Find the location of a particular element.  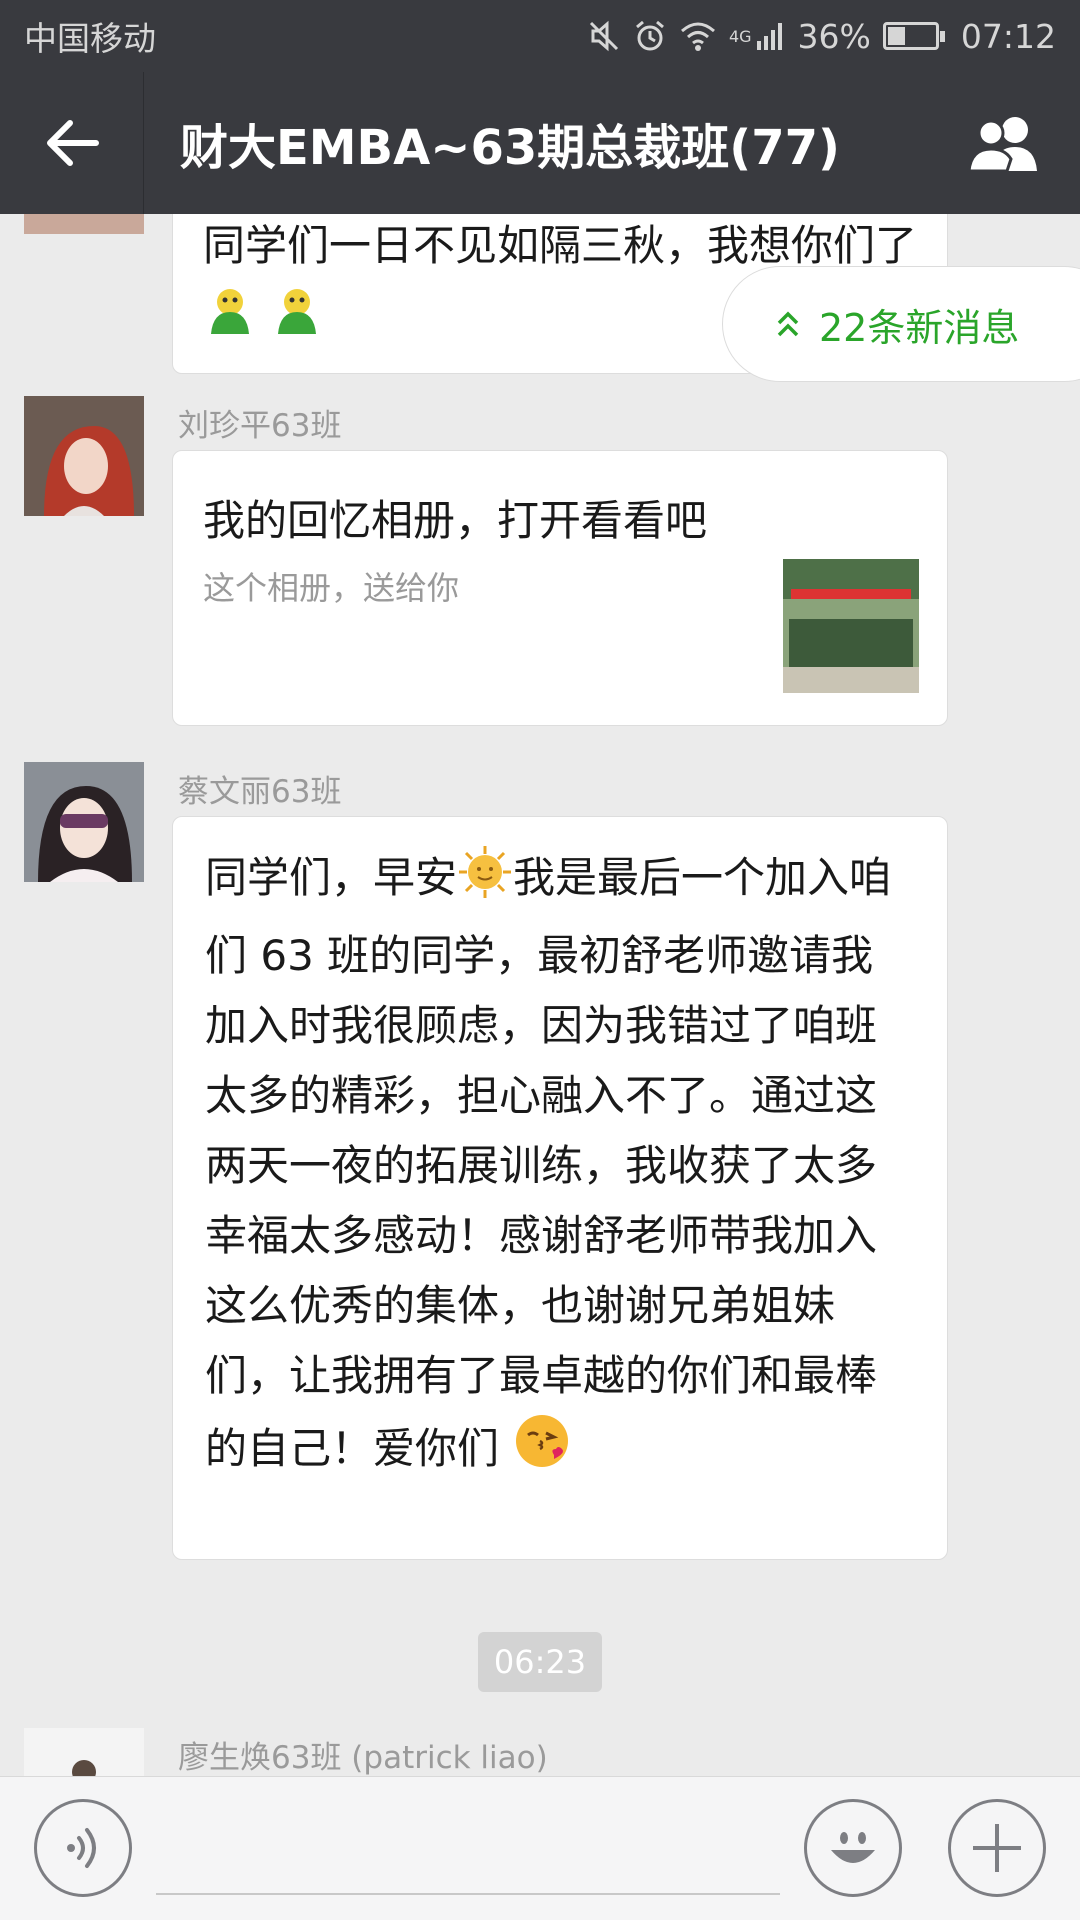

chat-title: 财大EMBA~63期总裁班(77) is located at coordinates (510, 148).